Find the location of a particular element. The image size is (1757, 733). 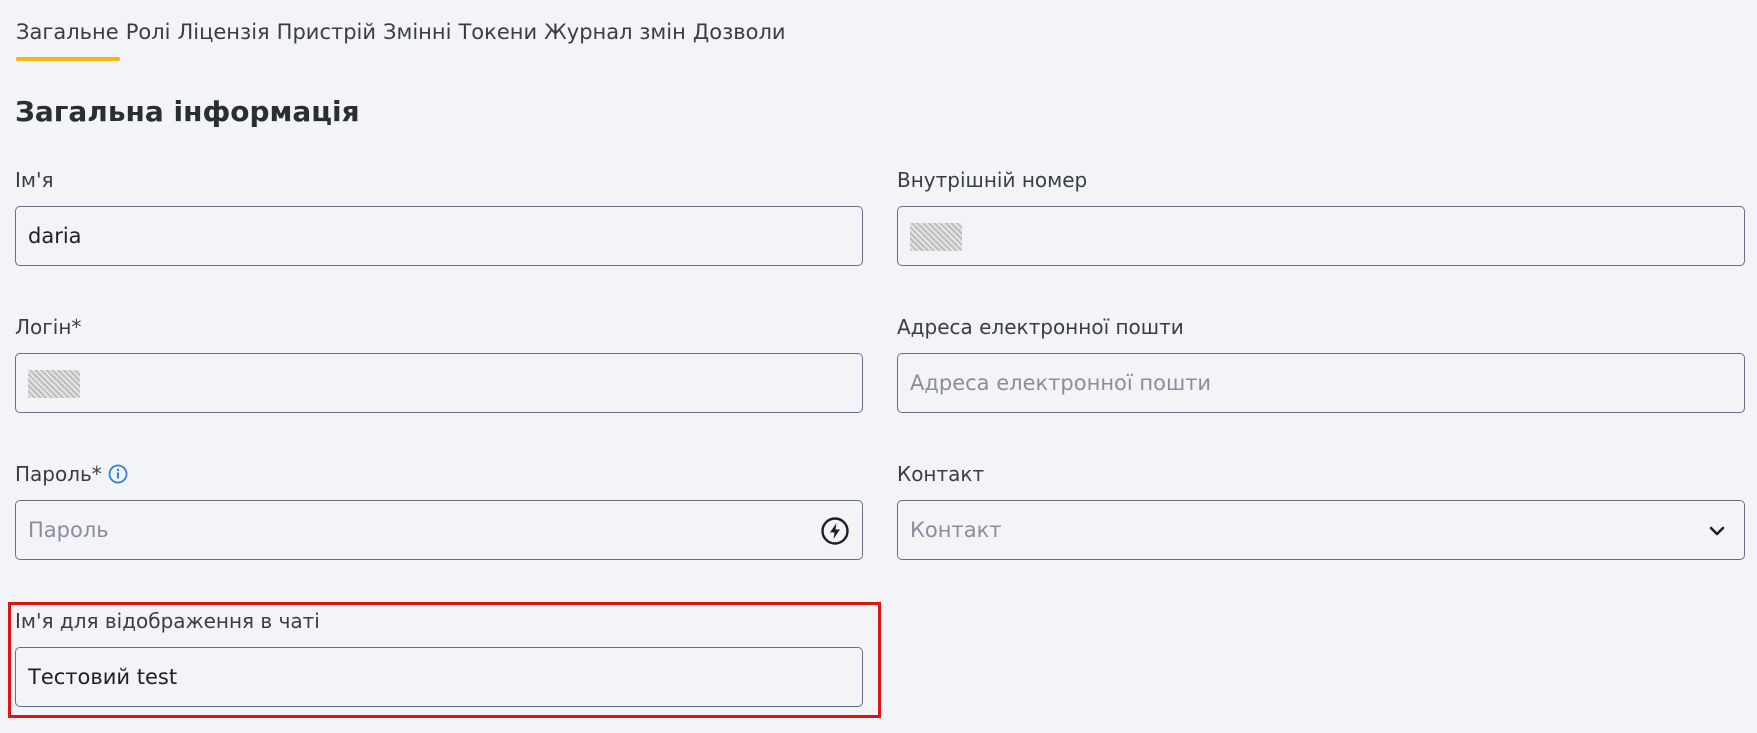

tab-device: Пристрій is located at coordinates (330, 40).